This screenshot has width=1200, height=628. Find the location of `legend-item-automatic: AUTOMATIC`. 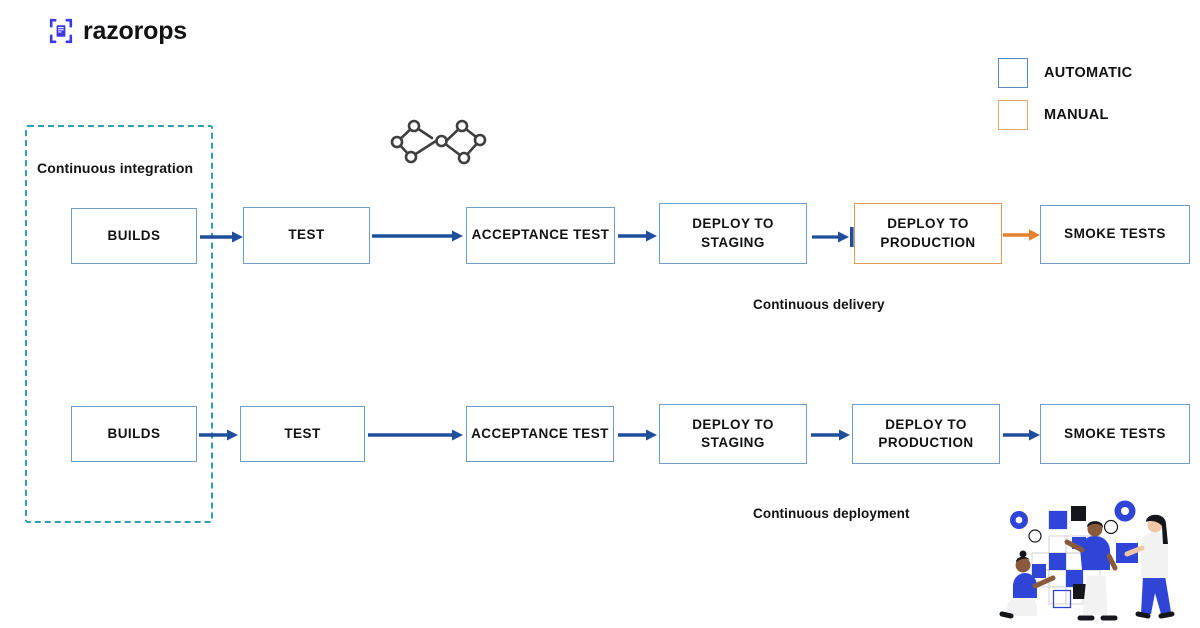

legend-item-automatic: AUTOMATIC is located at coordinates (1065, 73).